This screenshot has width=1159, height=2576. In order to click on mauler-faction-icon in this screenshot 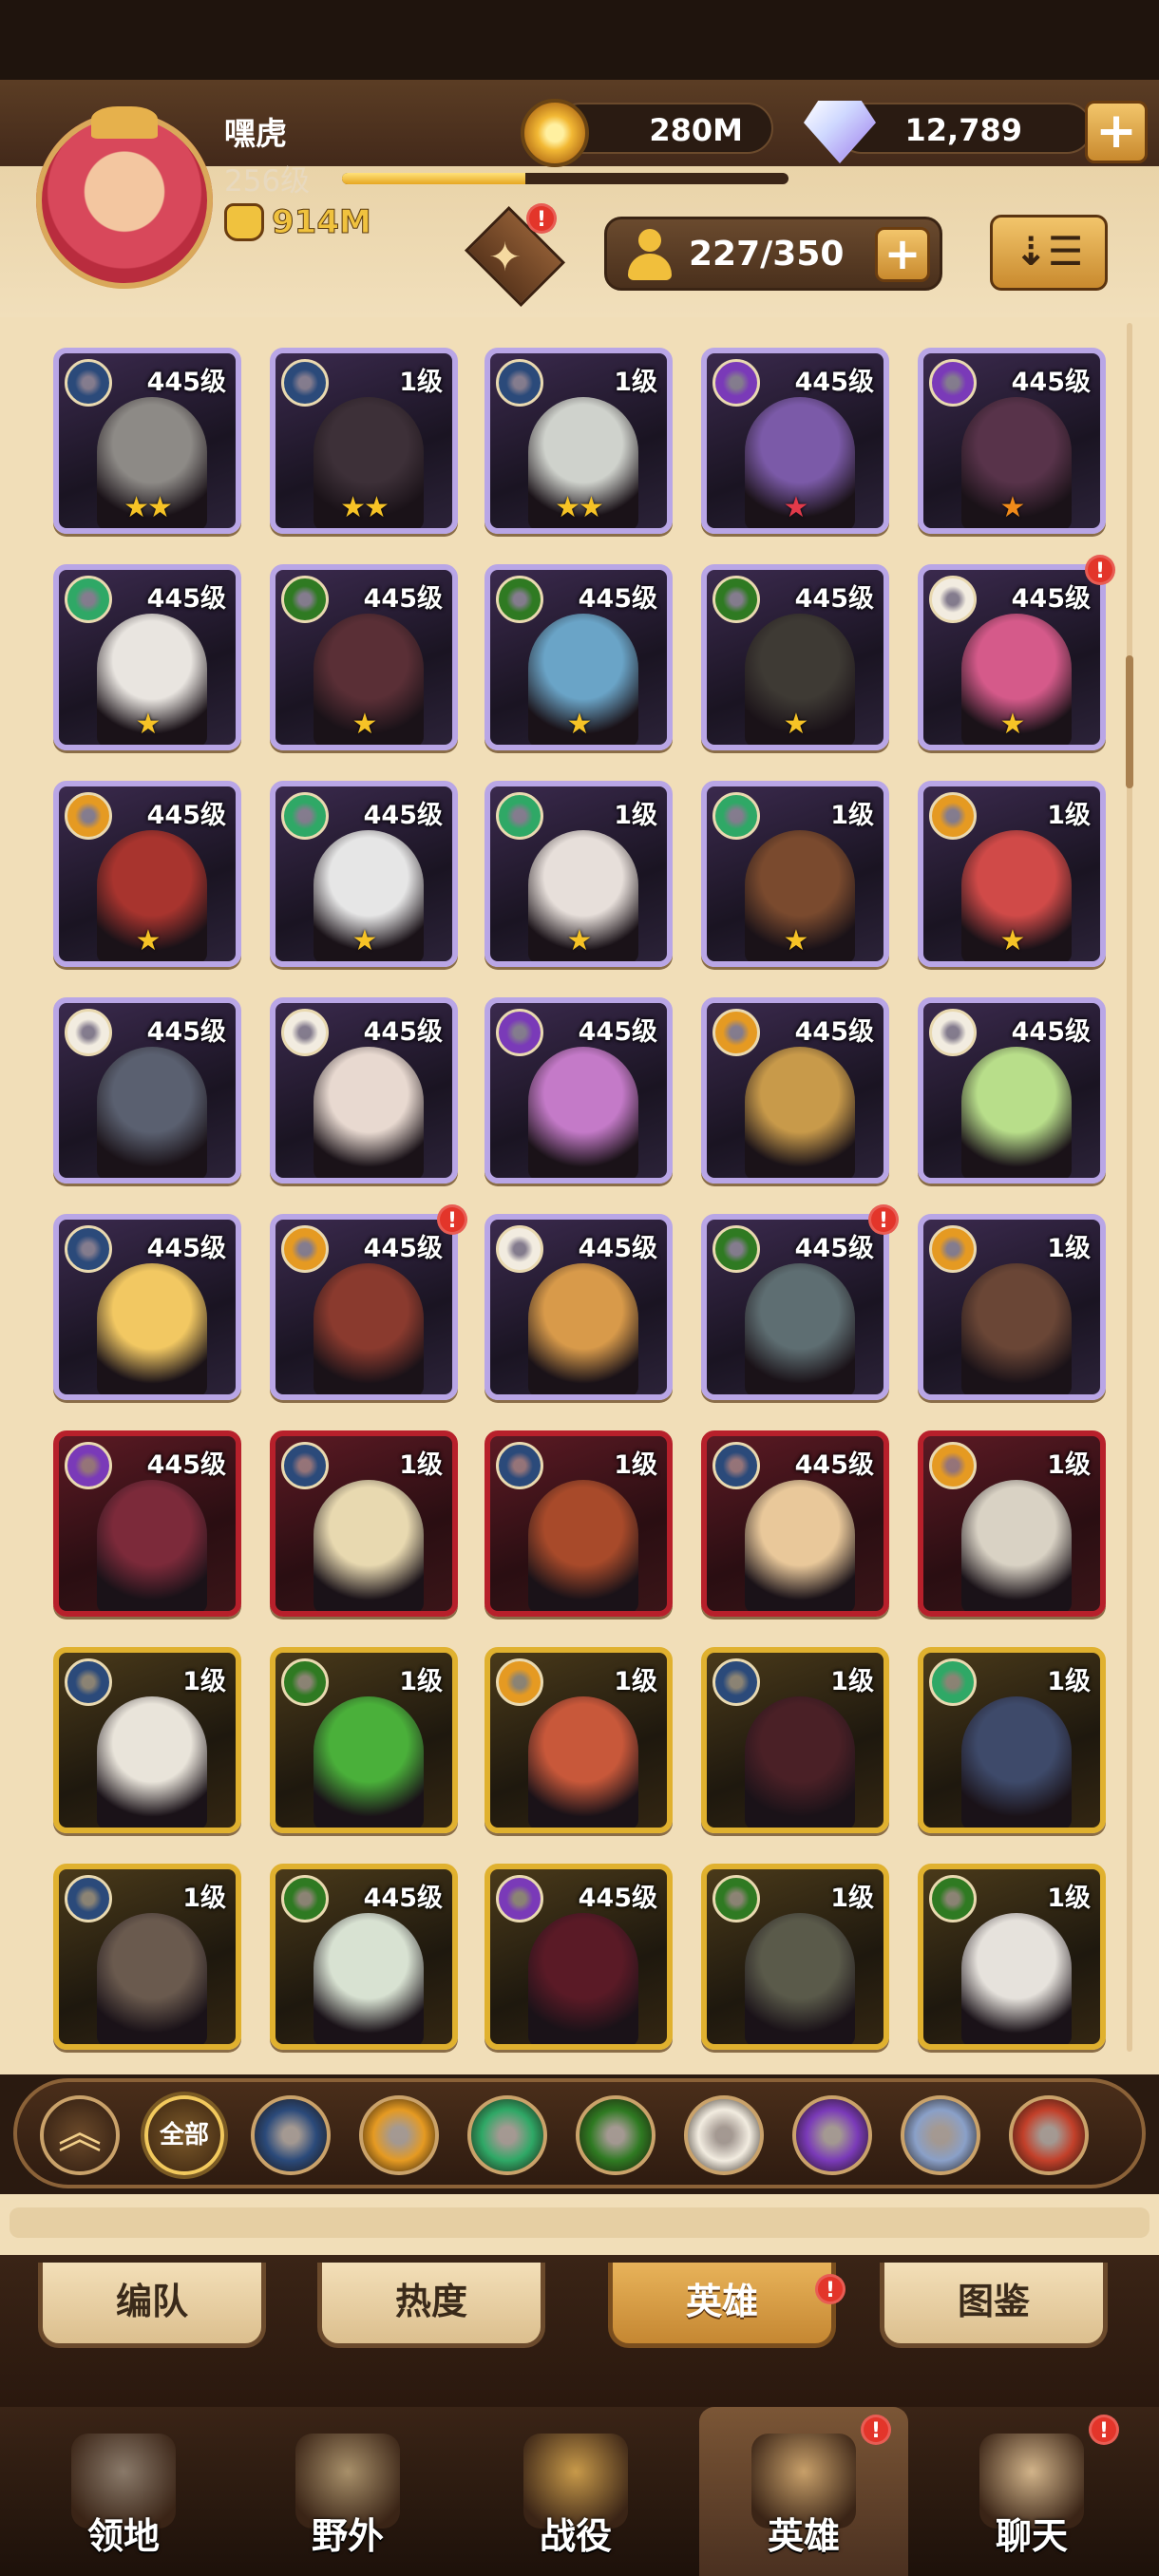, I will do `click(736, 1032)`.